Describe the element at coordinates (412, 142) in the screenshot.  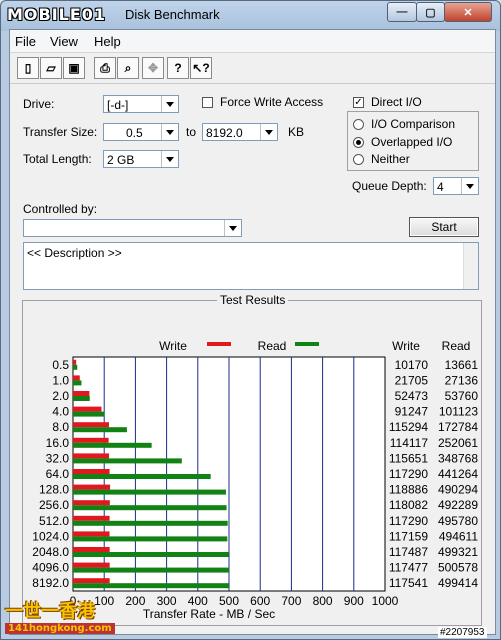
I see `overlapped-io-label: Overlapped I/O` at that location.